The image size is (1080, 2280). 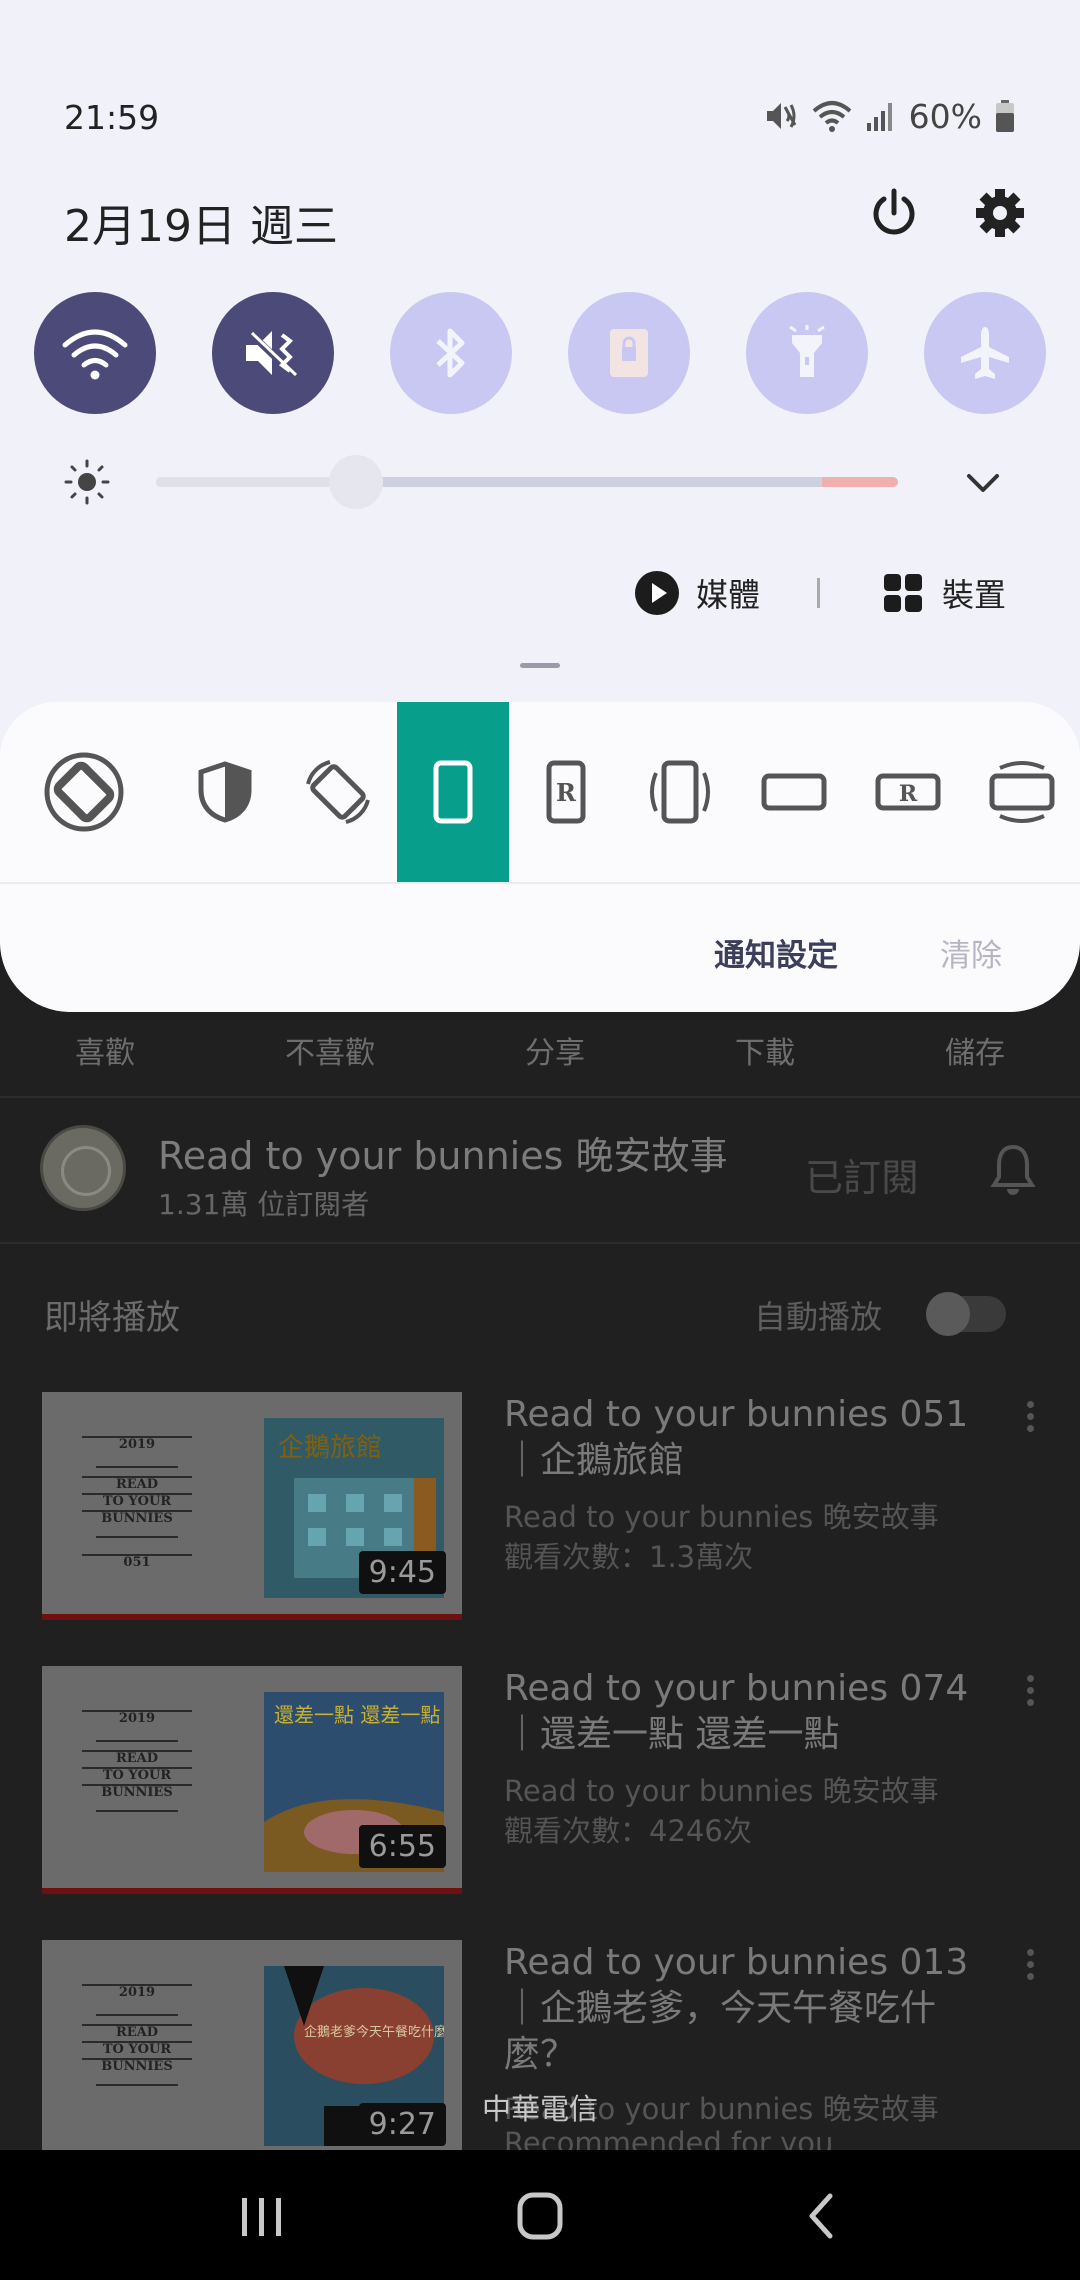 I want to click on mute-icon, so click(x=272, y=355).